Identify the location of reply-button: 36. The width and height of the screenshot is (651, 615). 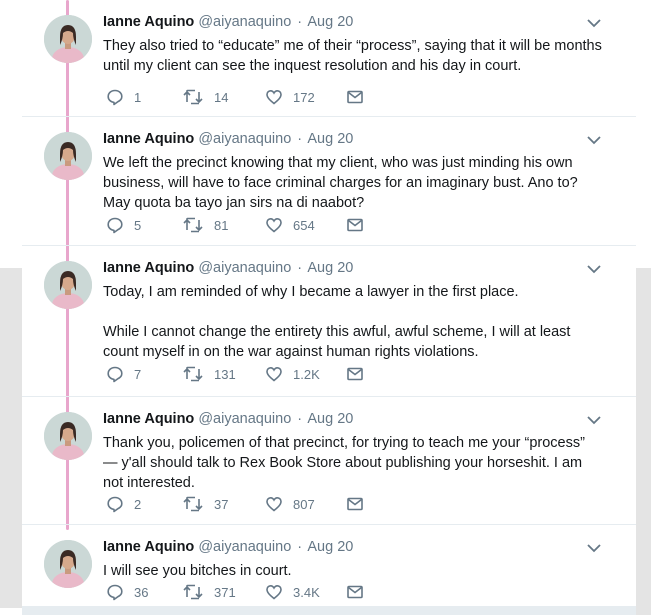
(127, 592).